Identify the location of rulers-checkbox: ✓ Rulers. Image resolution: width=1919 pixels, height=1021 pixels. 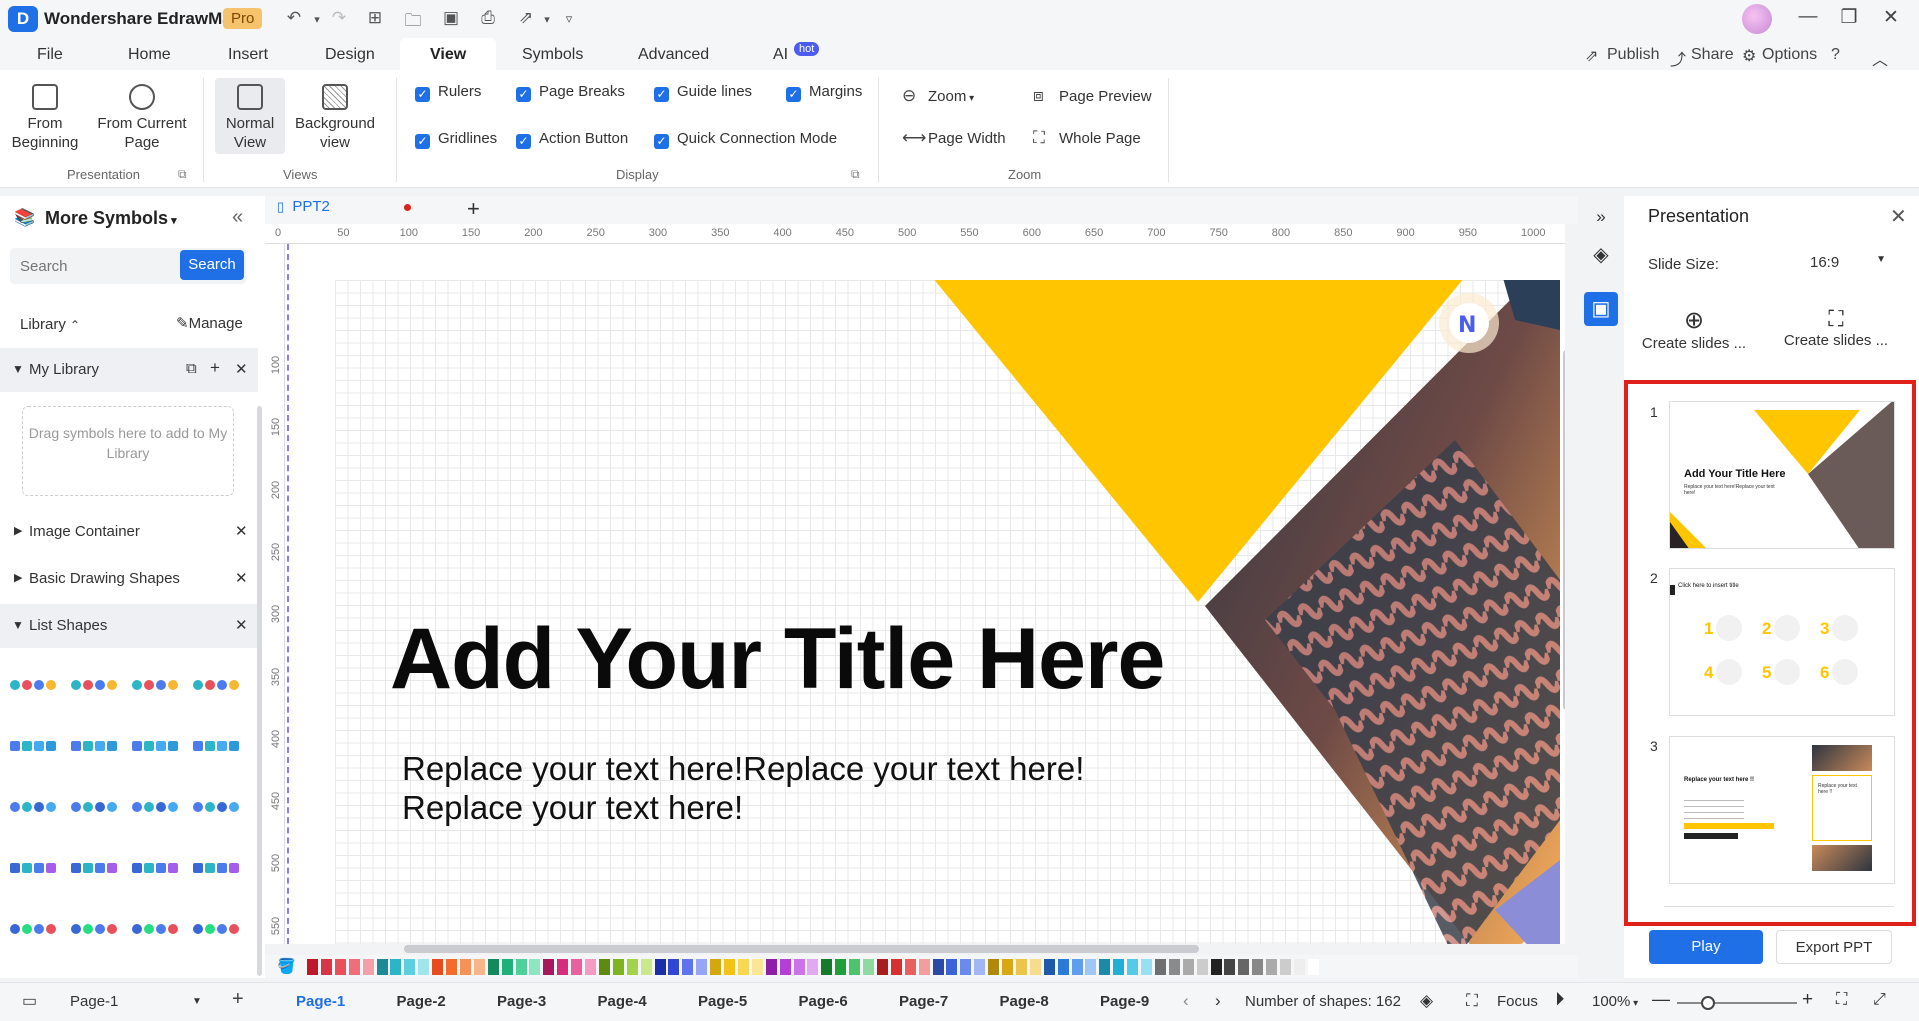
(448, 92).